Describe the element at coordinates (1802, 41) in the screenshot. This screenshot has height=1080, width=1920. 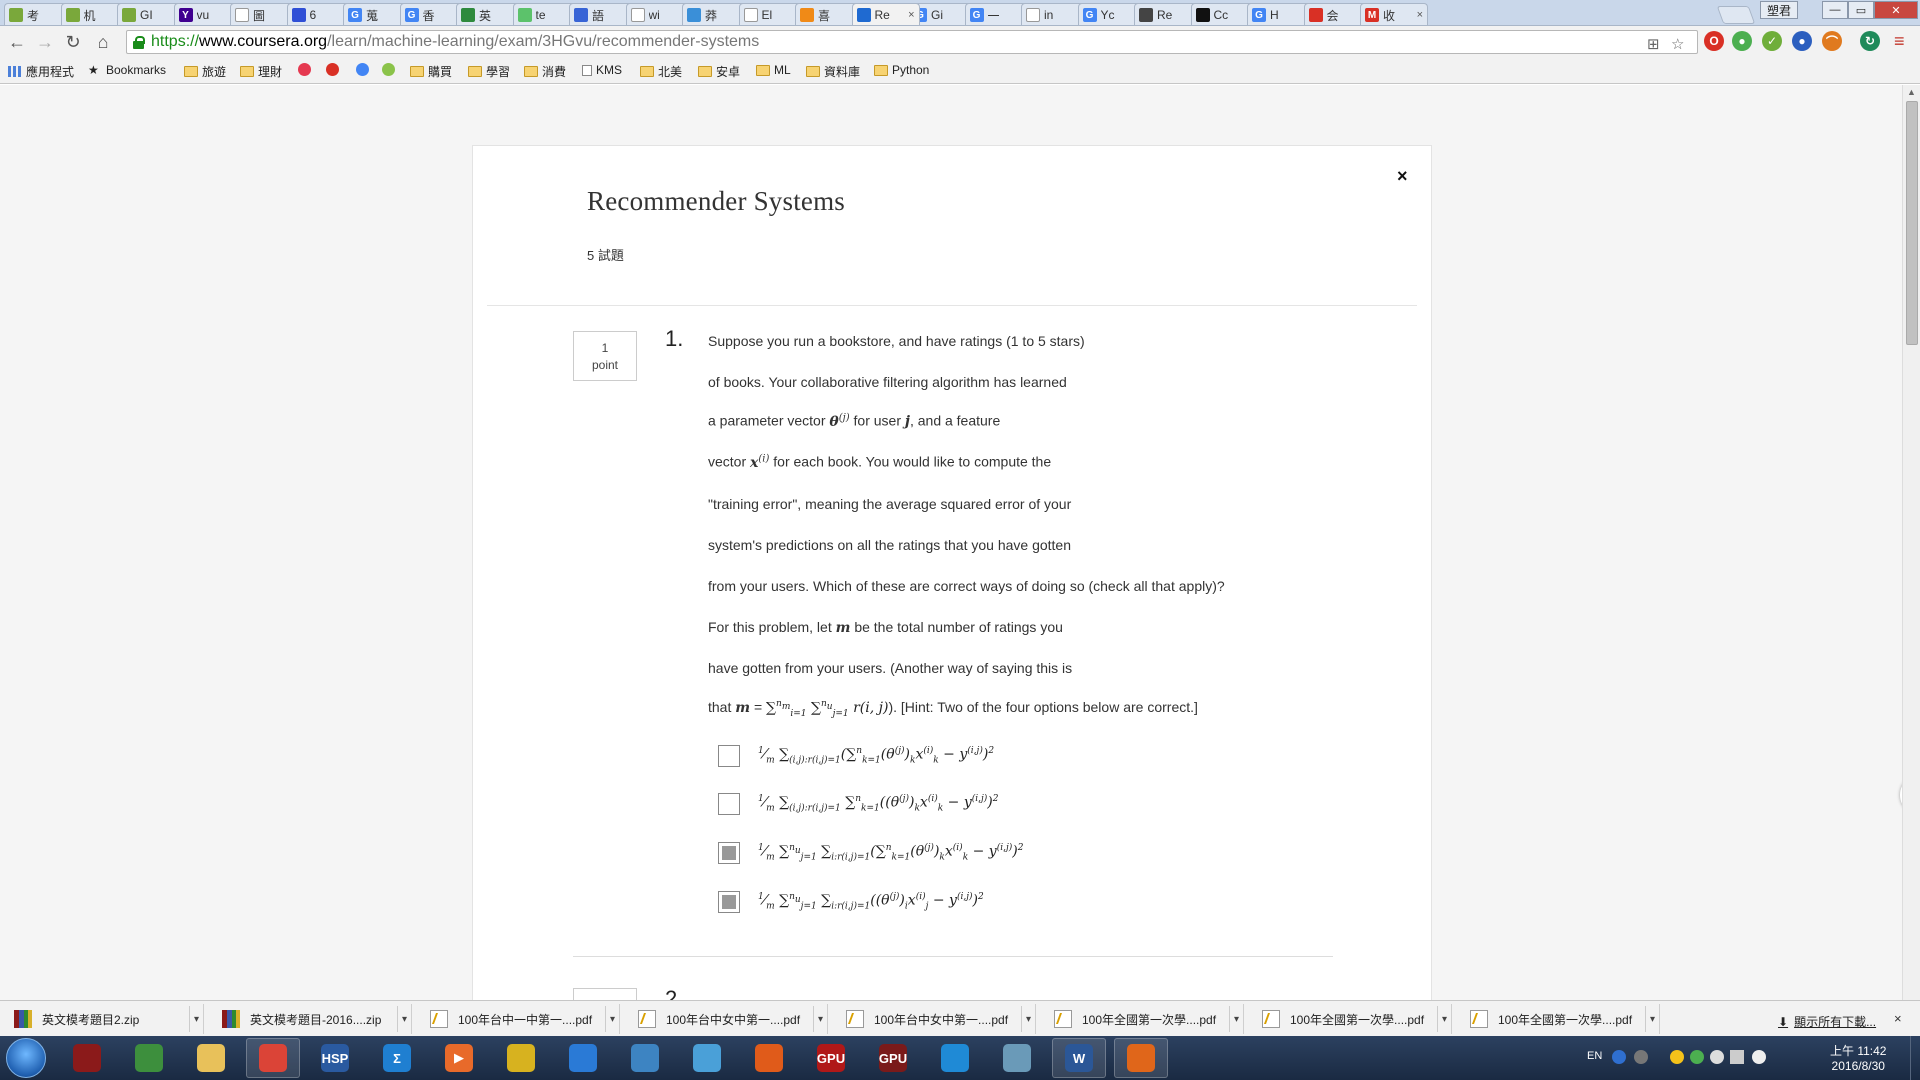
I see `extension-globe-icon: ●` at that location.